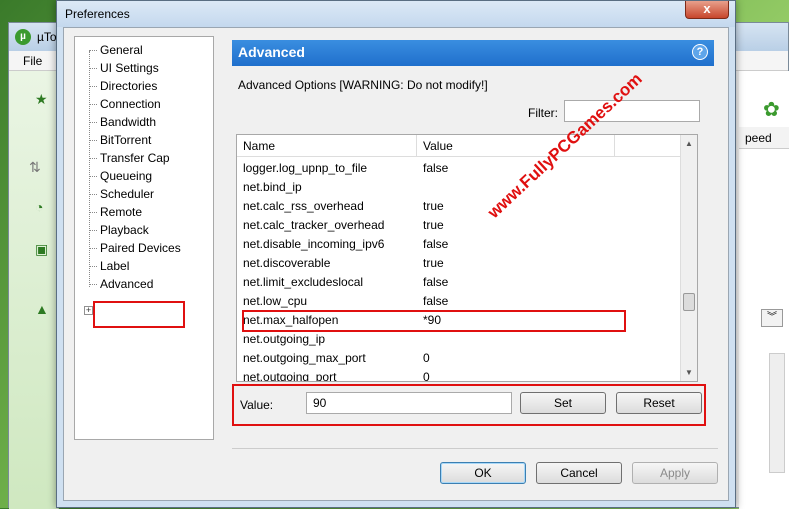 This screenshot has height=509, width=789. Describe the element at coordinates (42, 309) in the screenshot. I see `label-icon: ▲` at that location.